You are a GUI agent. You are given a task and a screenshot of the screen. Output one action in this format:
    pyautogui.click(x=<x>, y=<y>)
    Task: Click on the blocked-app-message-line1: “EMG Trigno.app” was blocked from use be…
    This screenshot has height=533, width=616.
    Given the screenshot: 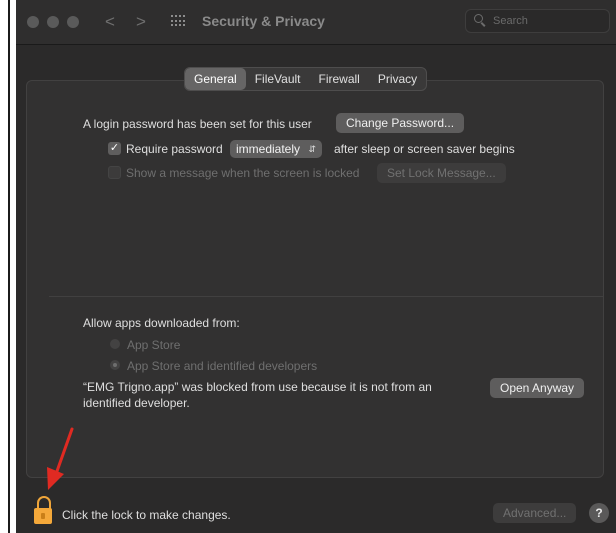 What is the action you would take?
    pyautogui.click(x=257, y=387)
    